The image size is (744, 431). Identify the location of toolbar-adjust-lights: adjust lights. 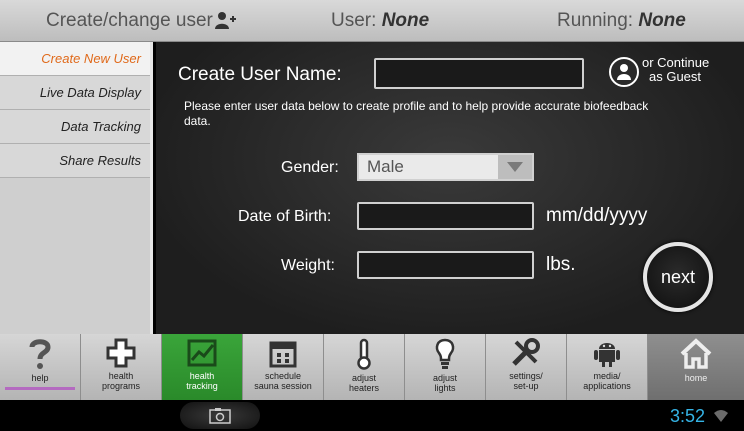
(445, 367).